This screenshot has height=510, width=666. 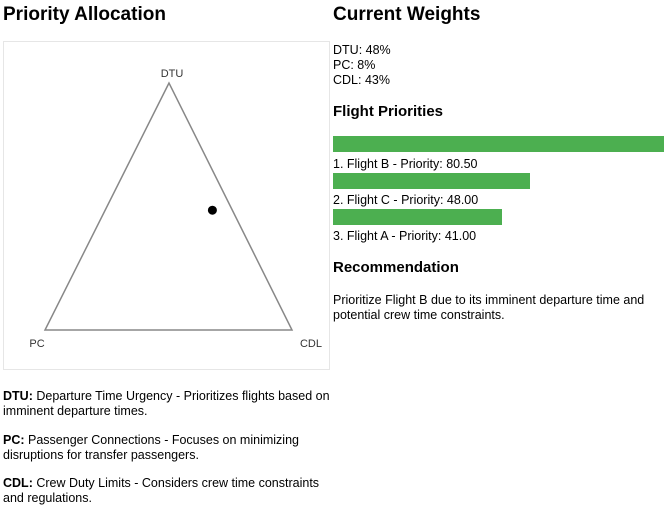 I want to click on allocation-title: Priority Allocation, so click(x=84, y=14).